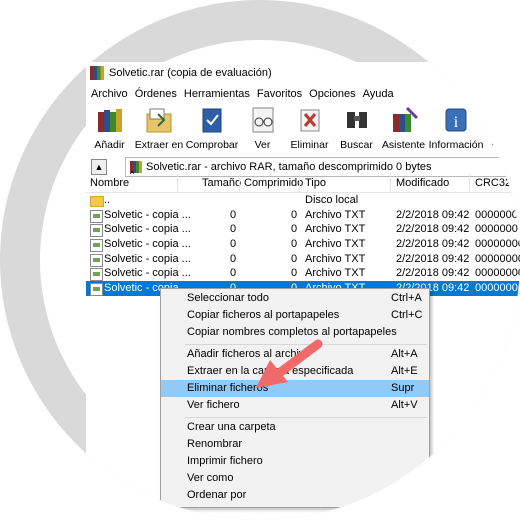 The image size is (520, 520). I want to click on menu-item-shortcut: Supr, so click(403, 388).